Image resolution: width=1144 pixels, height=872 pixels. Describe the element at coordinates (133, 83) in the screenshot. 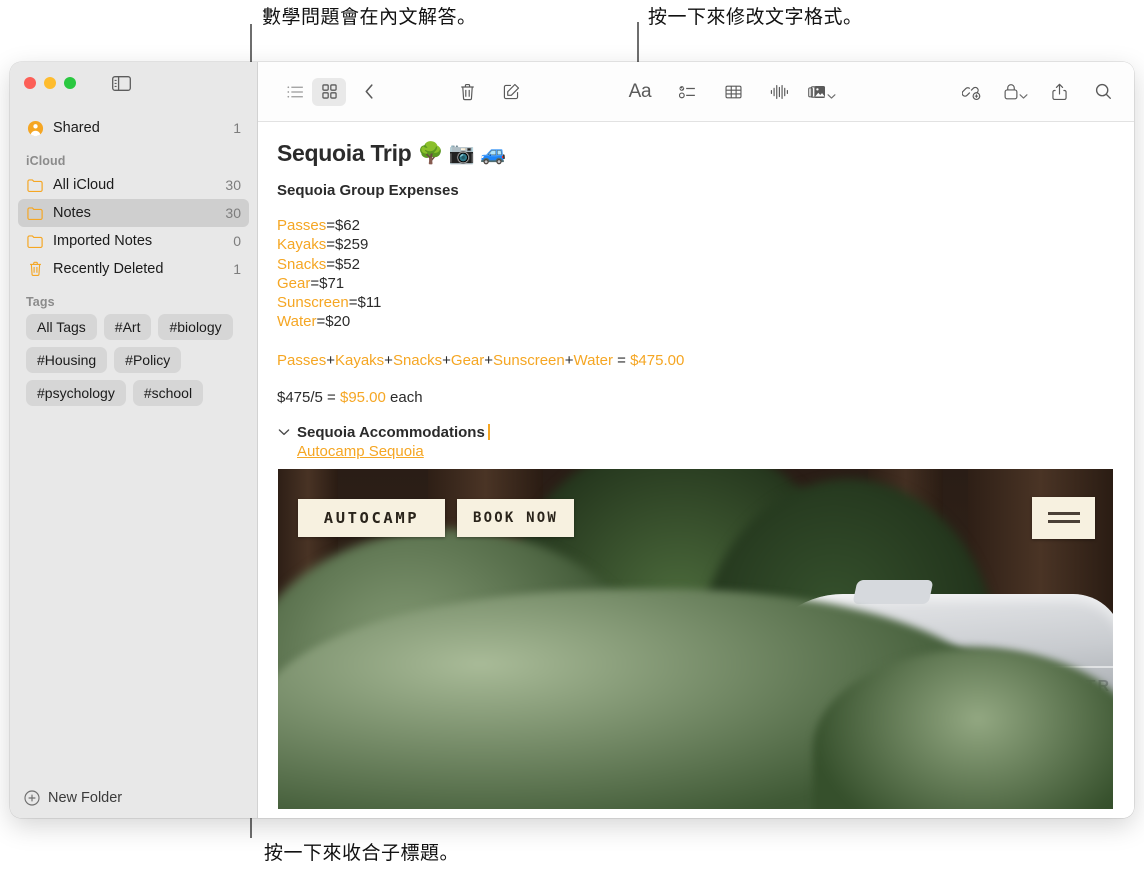

I see `window-controls` at that location.